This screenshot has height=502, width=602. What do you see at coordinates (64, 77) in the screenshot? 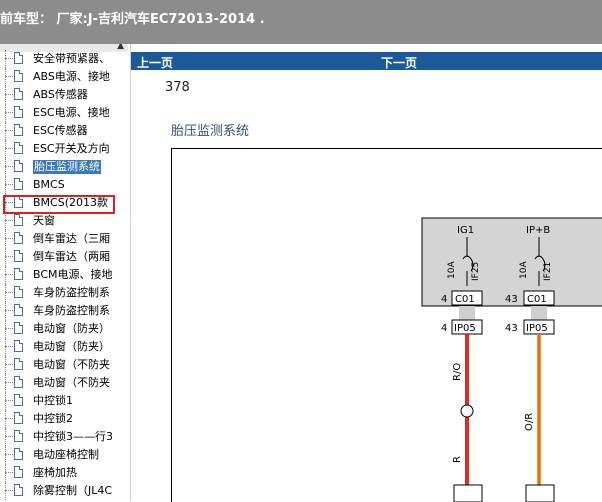
I see `sidebar-item: ABS电源、接地` at bounding box center [64, 77].